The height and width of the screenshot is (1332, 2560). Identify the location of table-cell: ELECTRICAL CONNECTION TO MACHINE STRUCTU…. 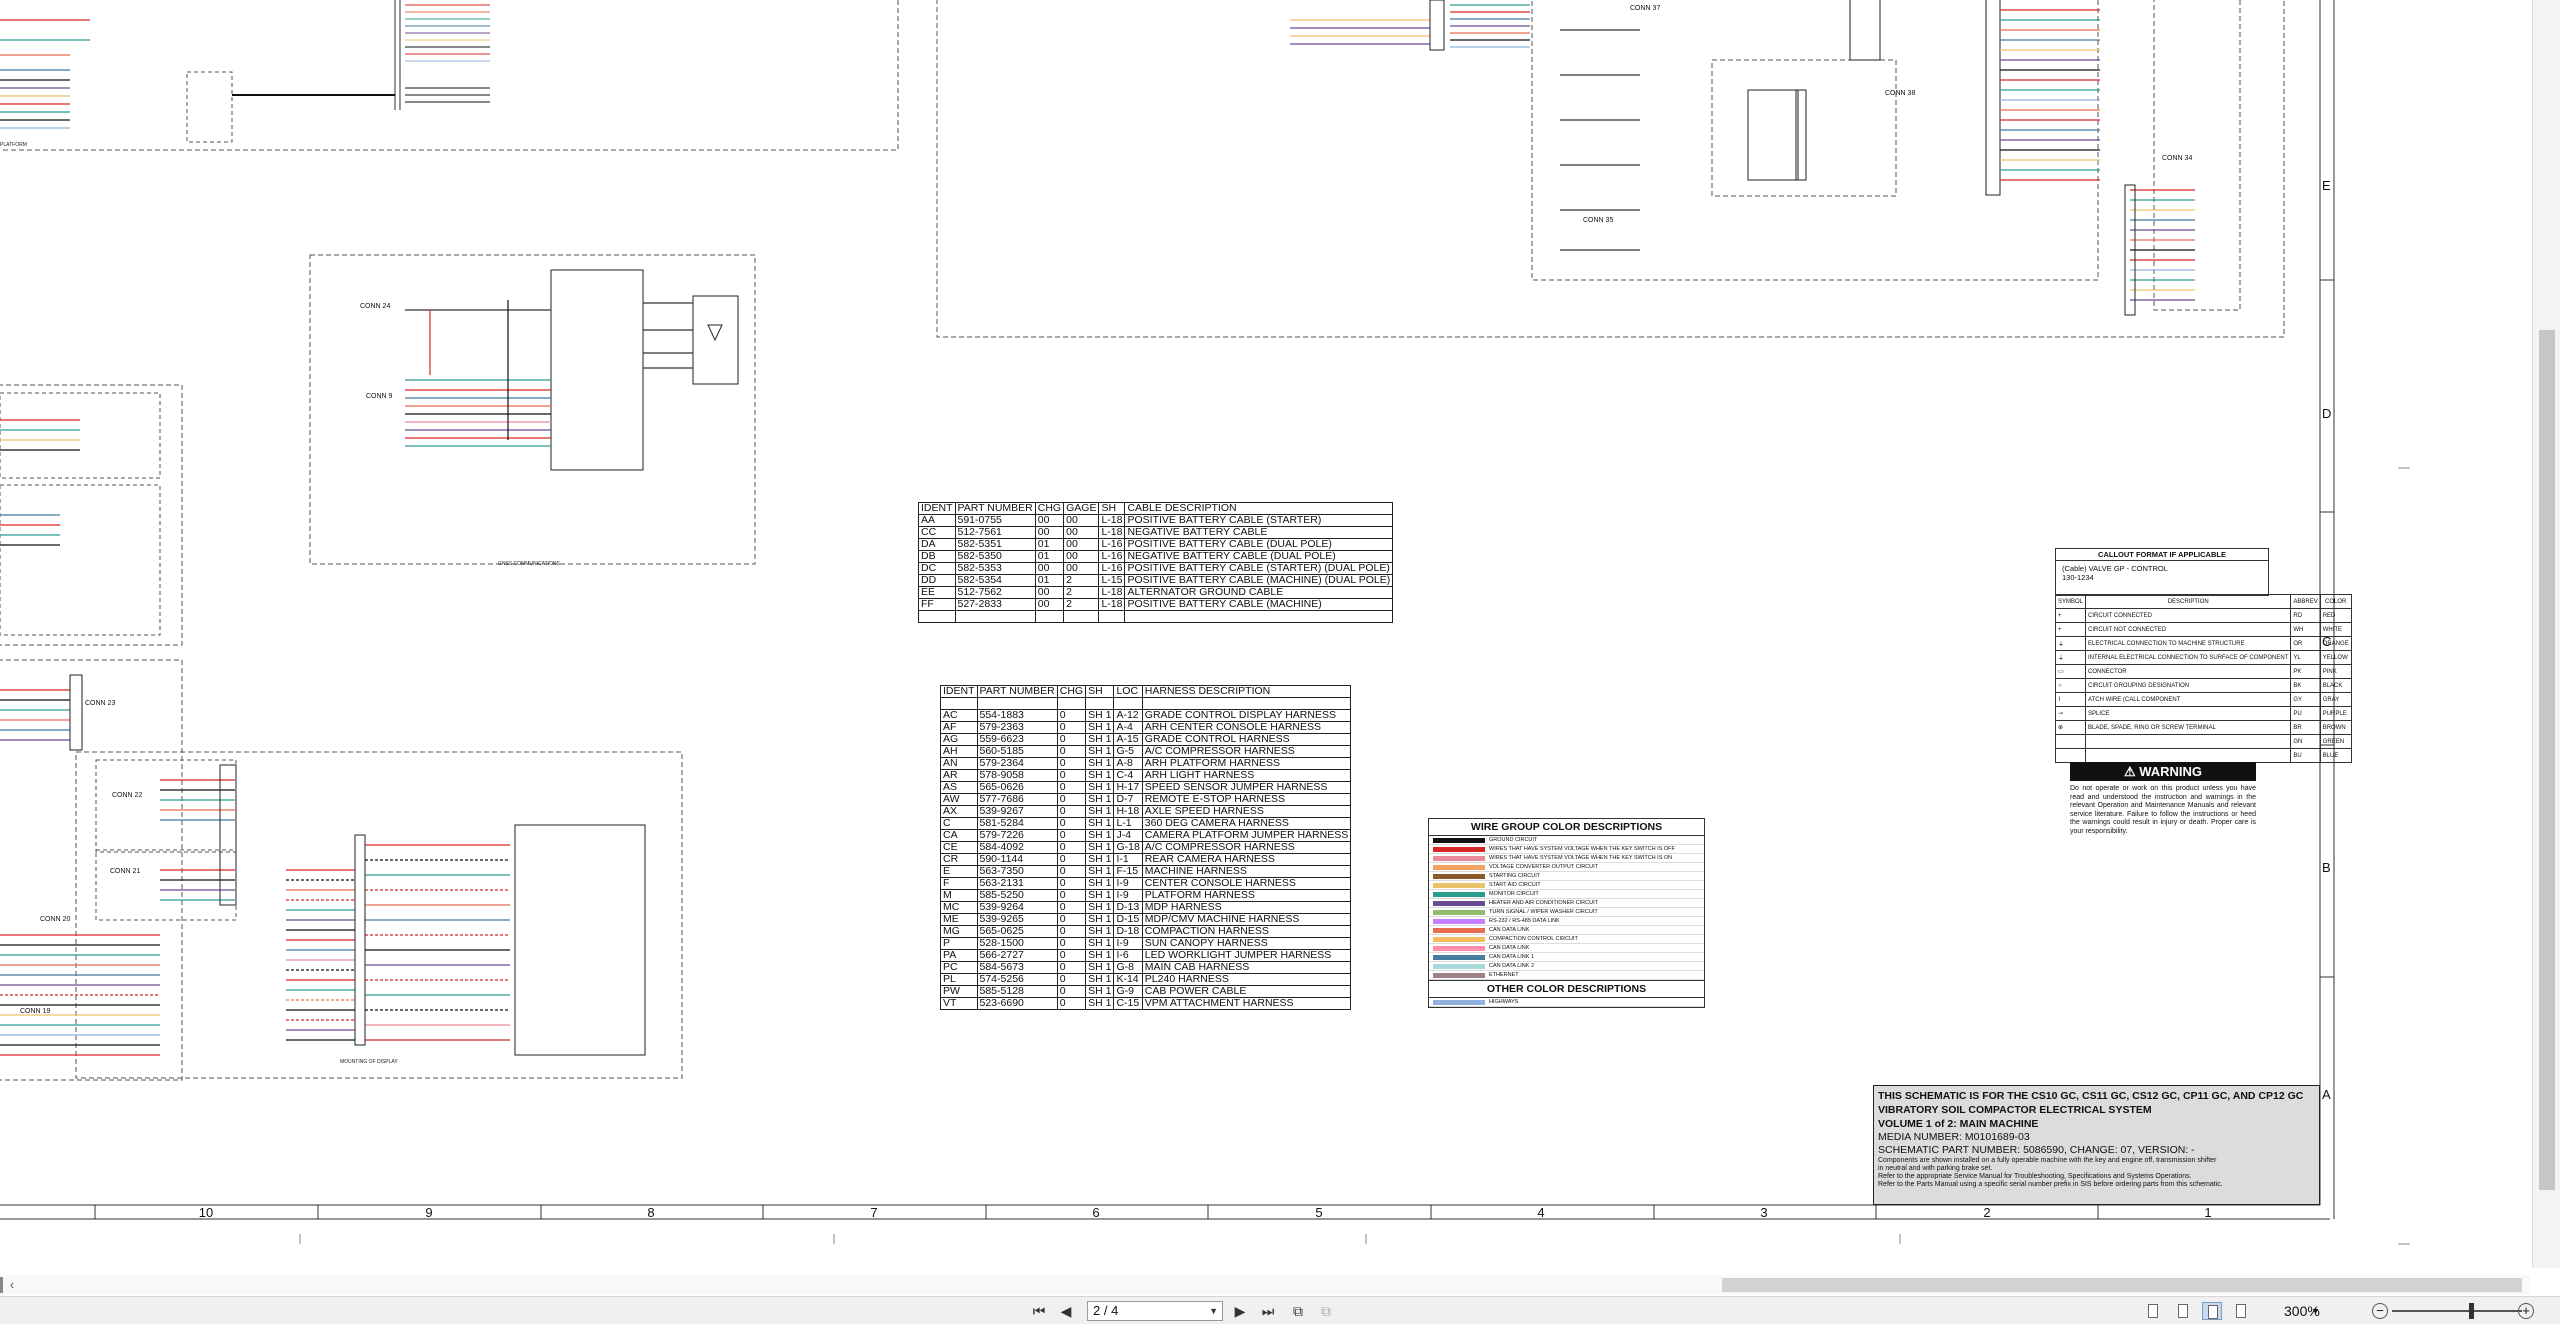
(2188, 643).